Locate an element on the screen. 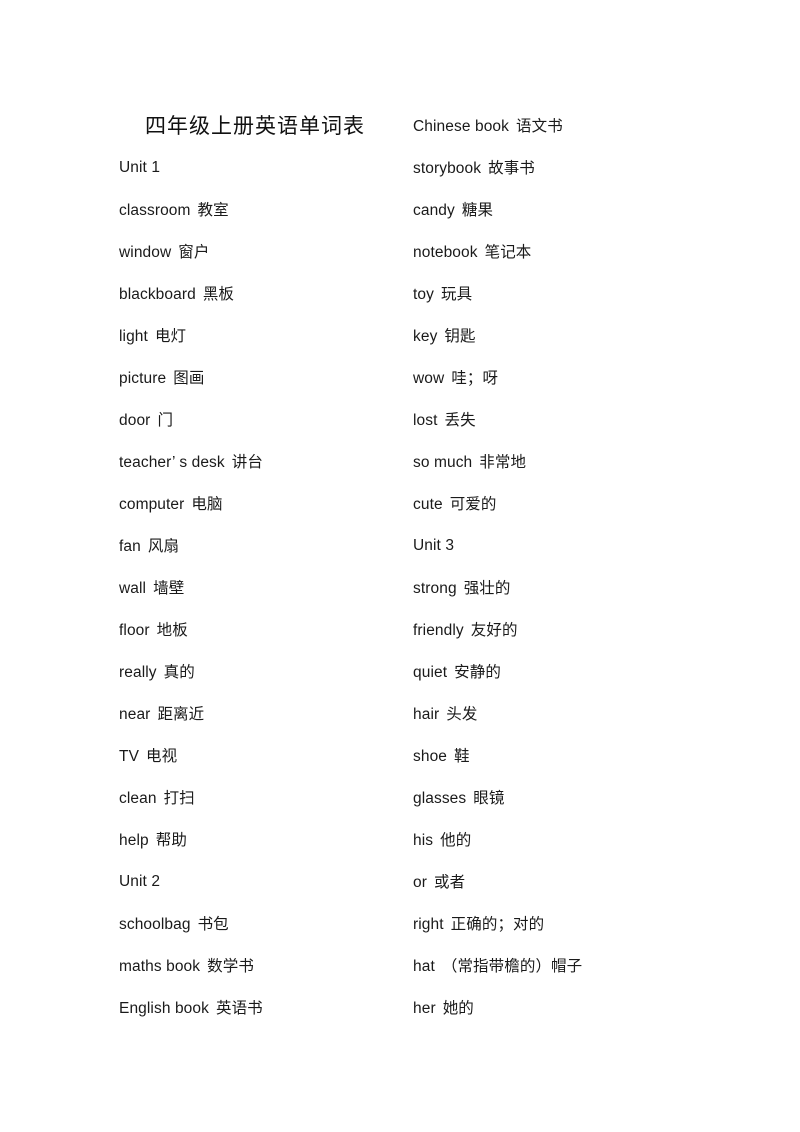 The image size is (800, 1132). word-chinese: 哇；呀 is located at coordinates (475, 378).